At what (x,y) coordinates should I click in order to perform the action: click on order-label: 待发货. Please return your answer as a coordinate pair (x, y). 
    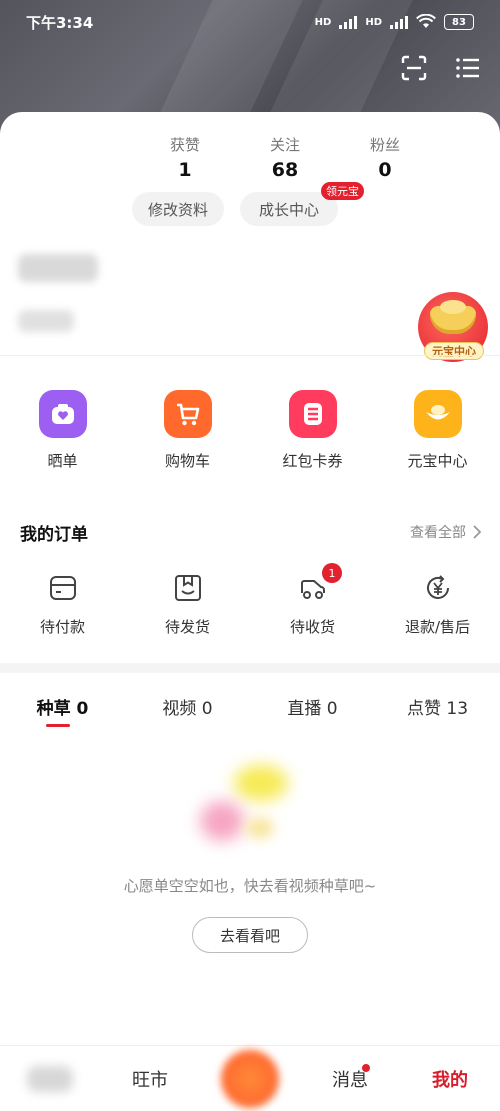
    Looking at the image, I should click on (187, 627).